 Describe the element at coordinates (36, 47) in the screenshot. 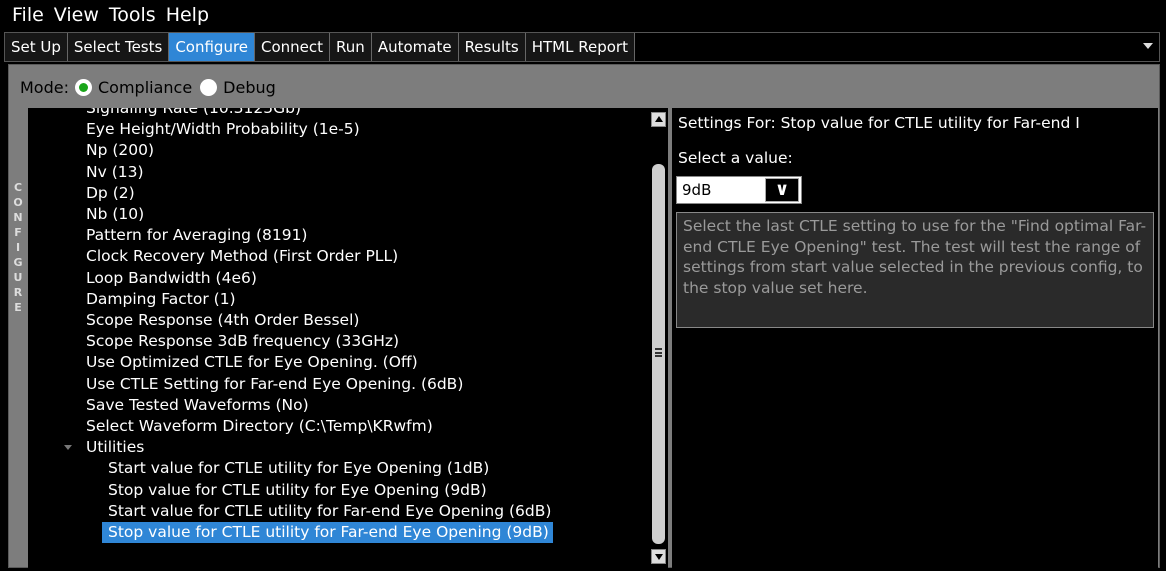

I see `tab-set-up: Set Up` at that location.